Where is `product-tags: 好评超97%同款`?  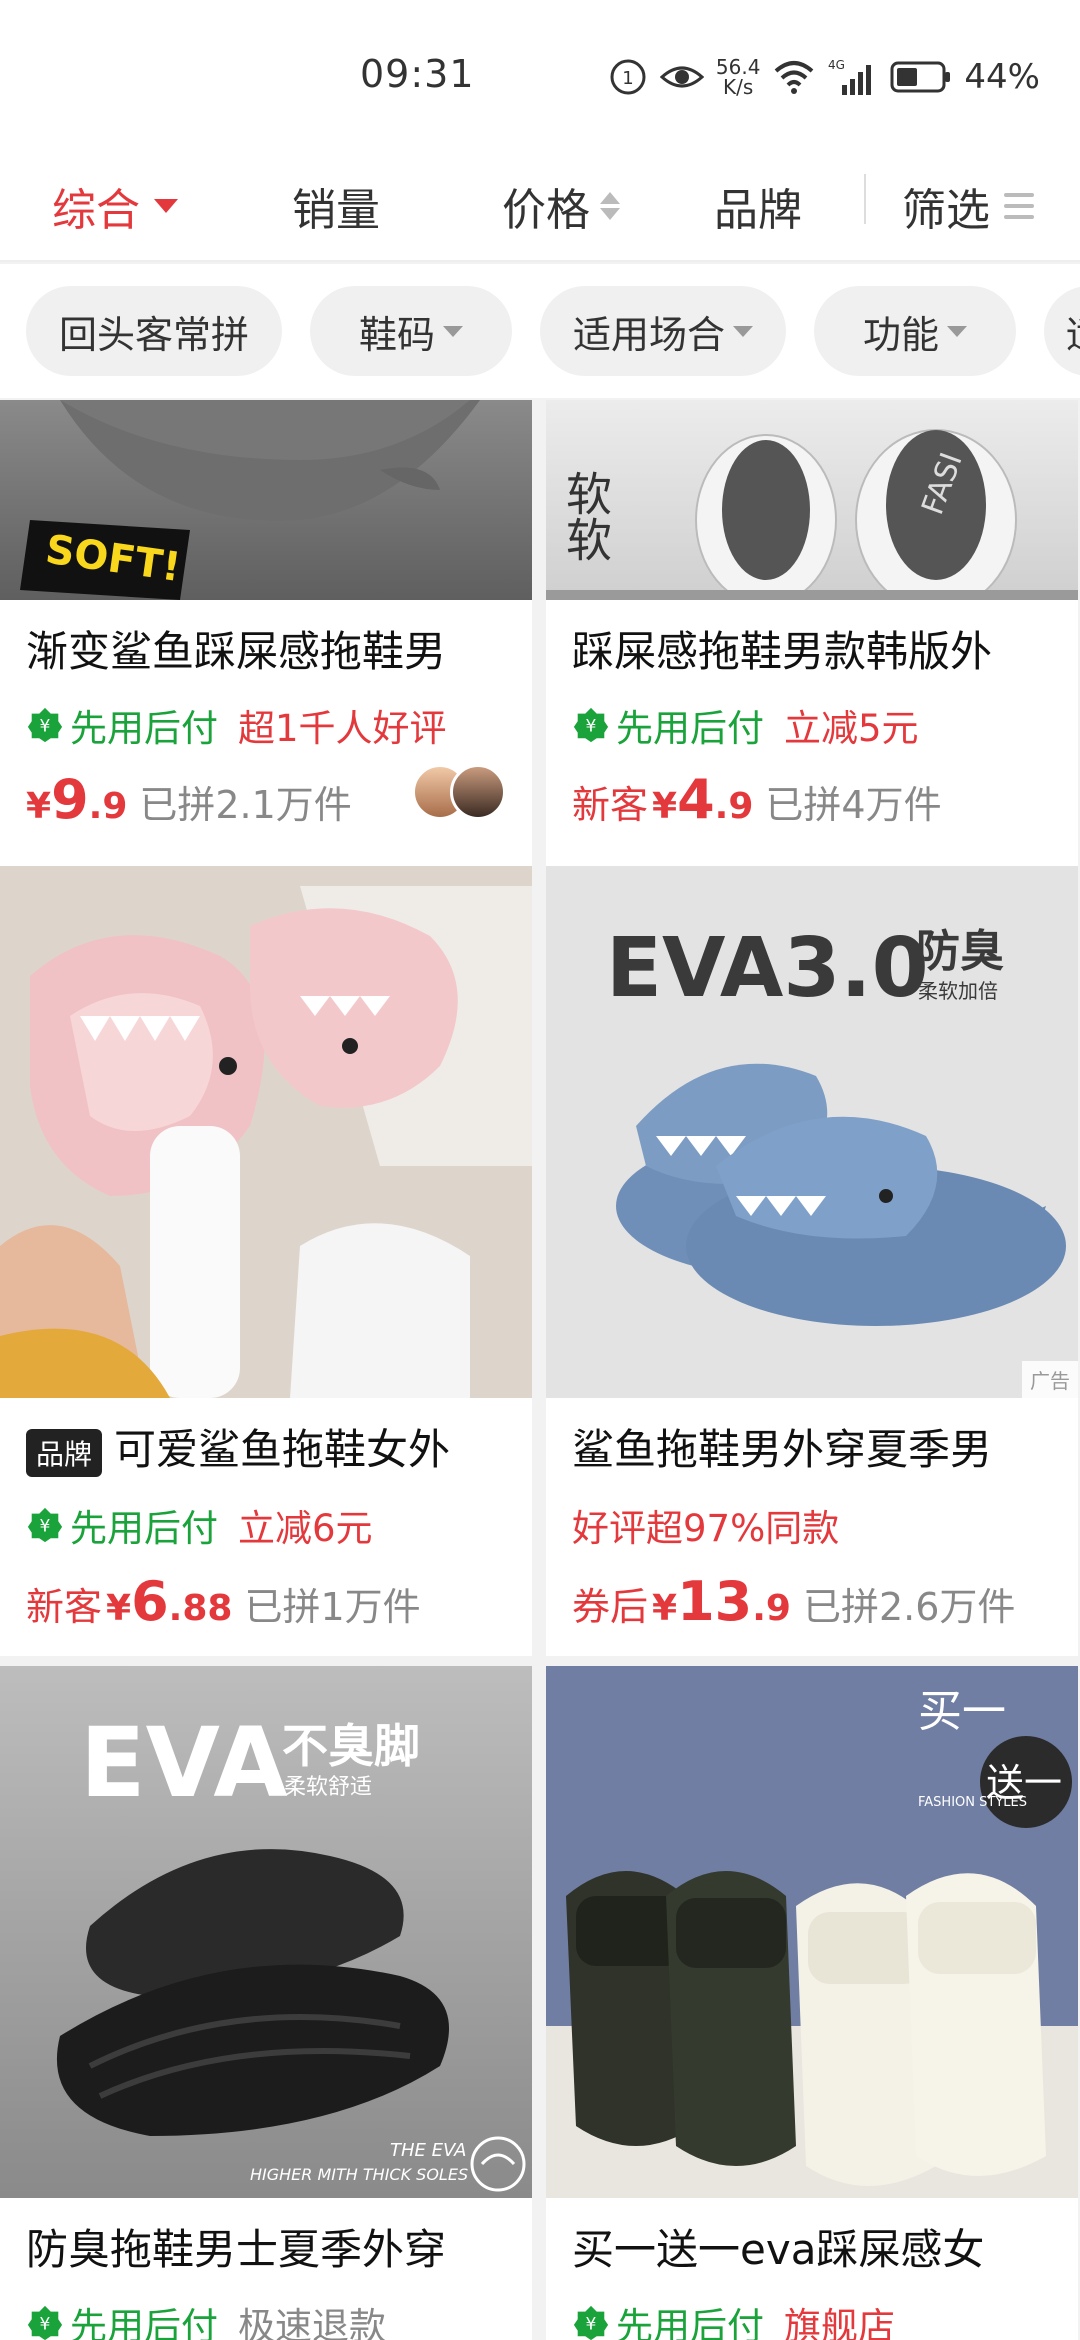 product-tags: 好评超97%同款 is located at coordinates (705, 1525).